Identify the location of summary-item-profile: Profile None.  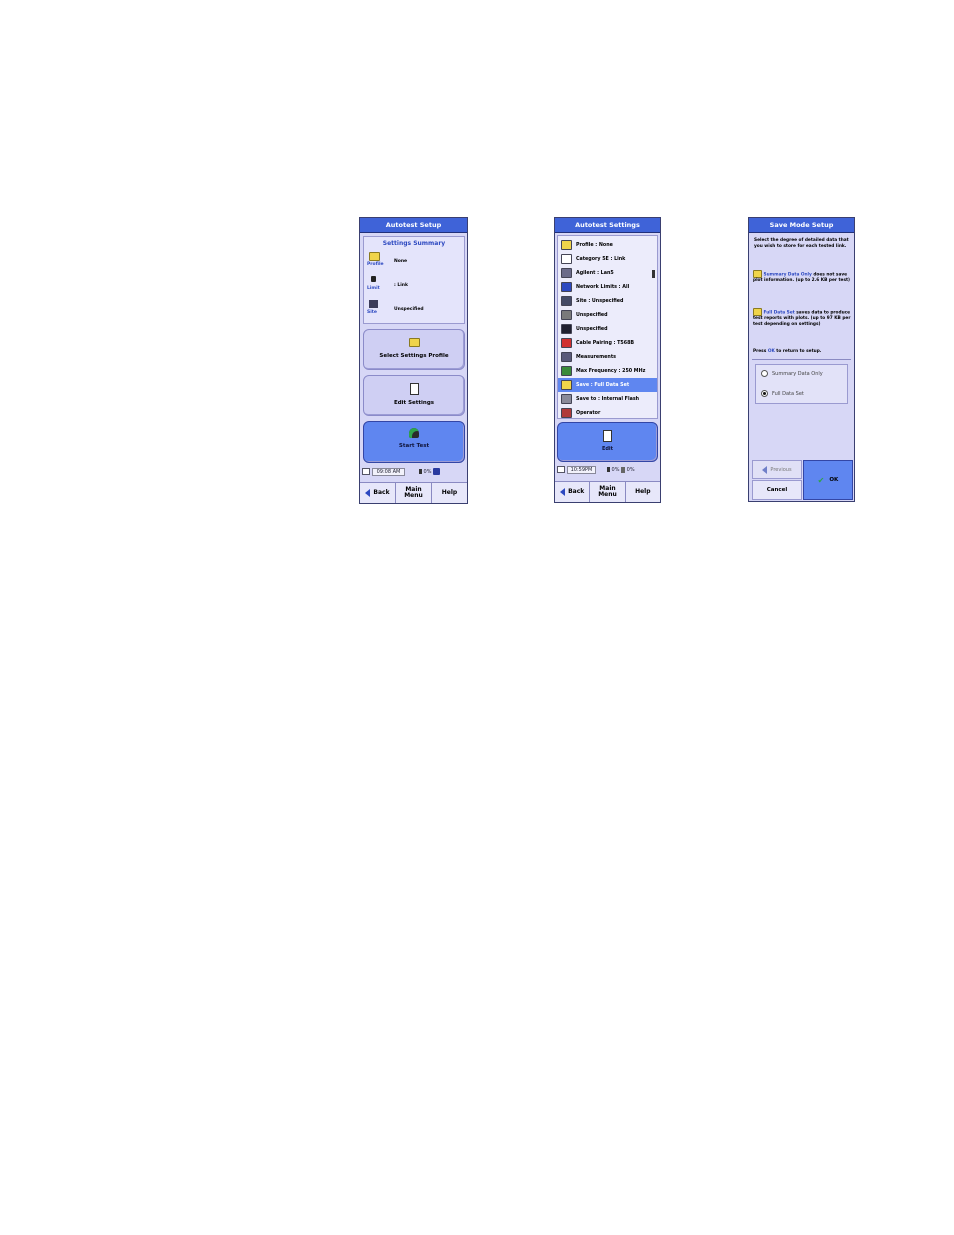
(415, 261).